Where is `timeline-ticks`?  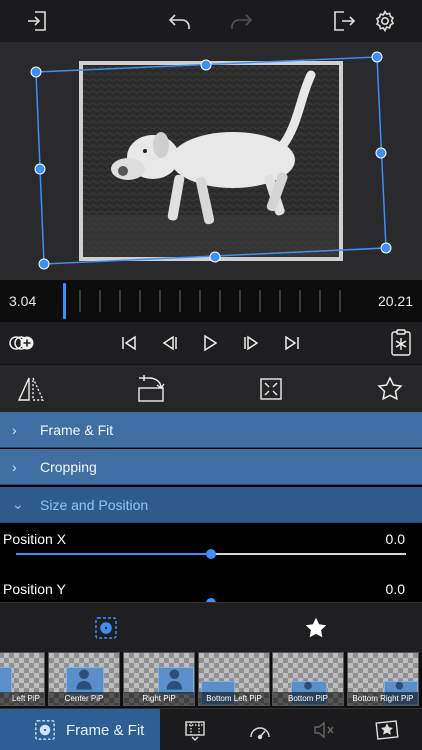 timeline-ticks is located at coordinates (210, 301).